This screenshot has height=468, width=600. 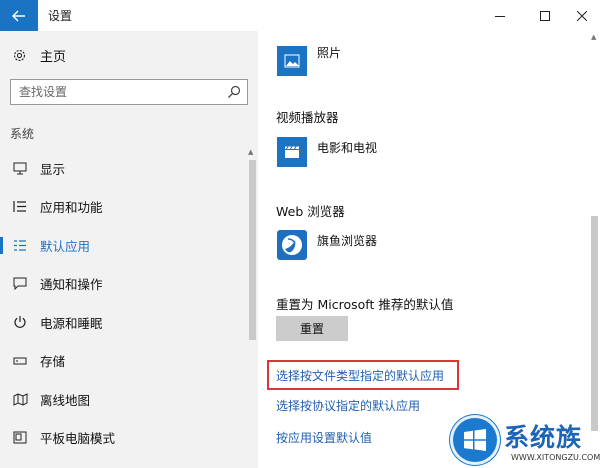 What do you see at coordinates (122, 399) in the screenshot?
I see `sidebar-item-offline-maps: 离线地图` at bounding box center [122, 399].